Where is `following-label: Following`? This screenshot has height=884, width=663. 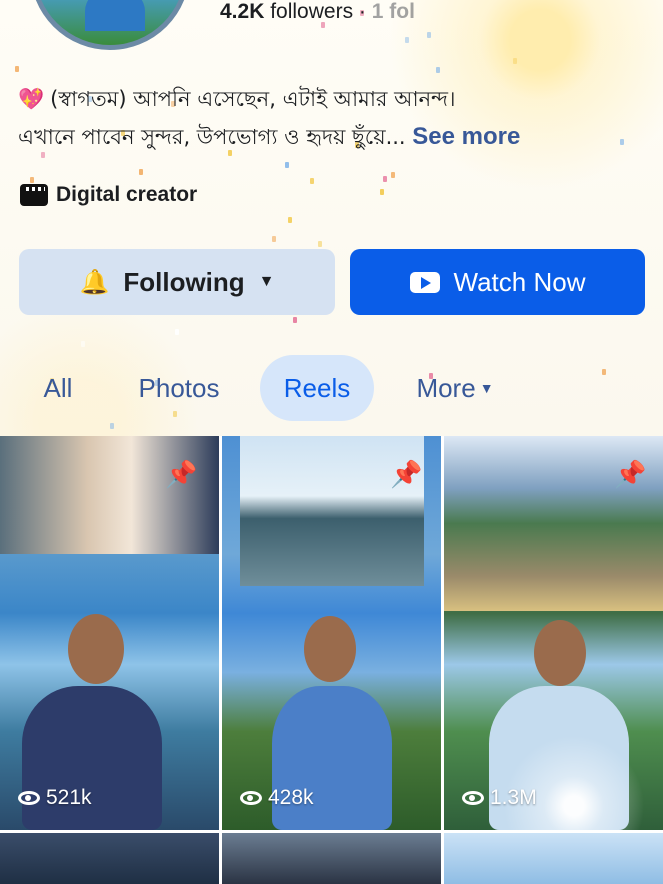 following-label: Following is located at coordinates (184, 281).